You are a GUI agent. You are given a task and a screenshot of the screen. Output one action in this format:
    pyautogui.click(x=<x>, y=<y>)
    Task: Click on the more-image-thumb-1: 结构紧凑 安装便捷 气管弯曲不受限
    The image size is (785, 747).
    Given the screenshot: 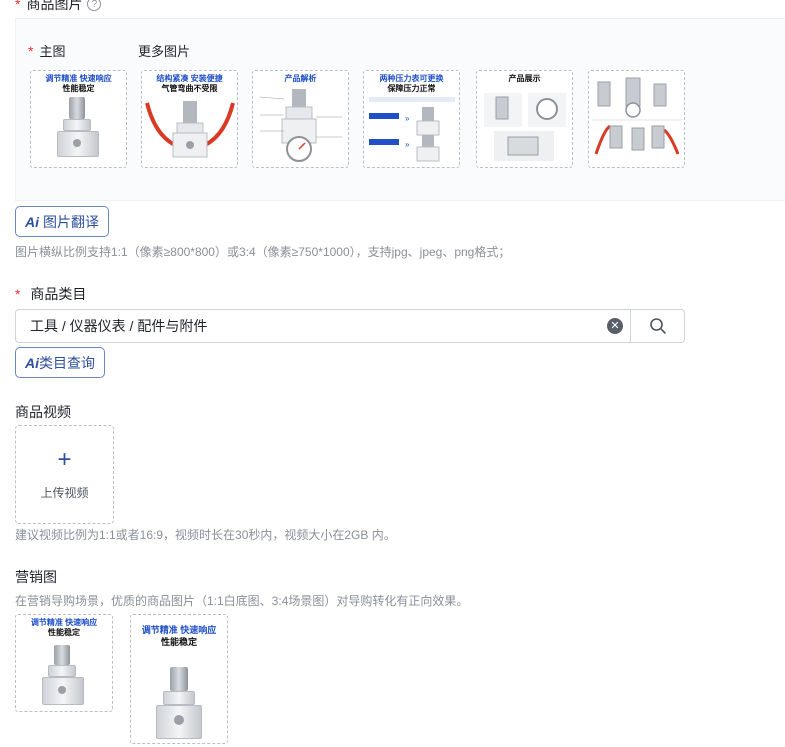 What is the action you would take?
    pyautogui.click(x=189, y=119)
    